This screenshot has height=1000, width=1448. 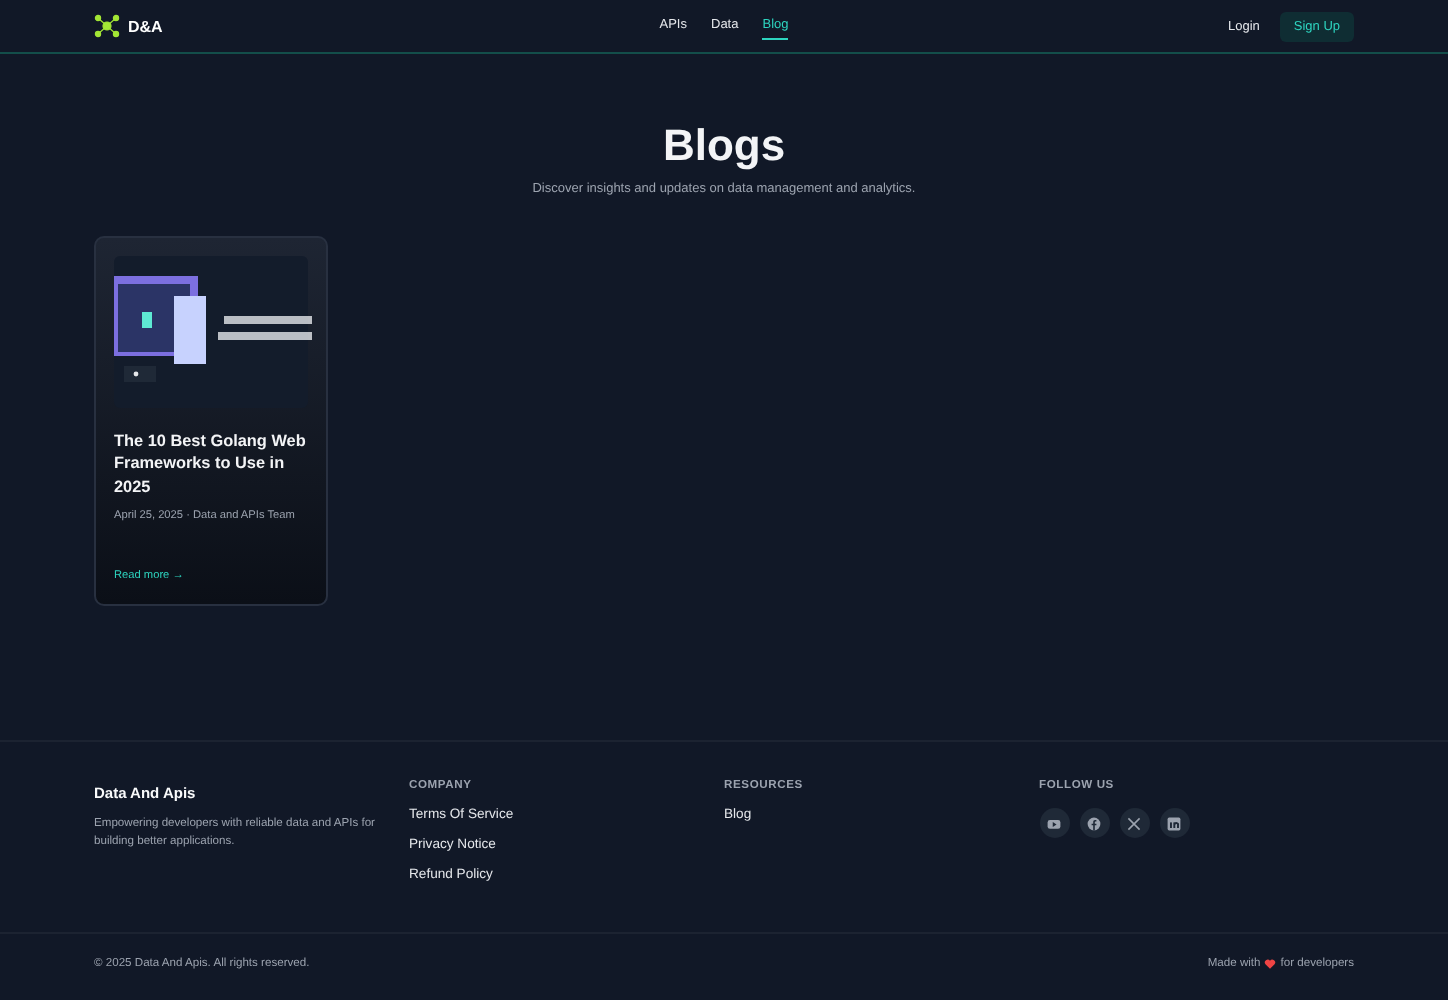 What do you see at coordinates (1054, 823) in the screenshot?
I see `youtube-icon` at bounding box center [1054, 823].